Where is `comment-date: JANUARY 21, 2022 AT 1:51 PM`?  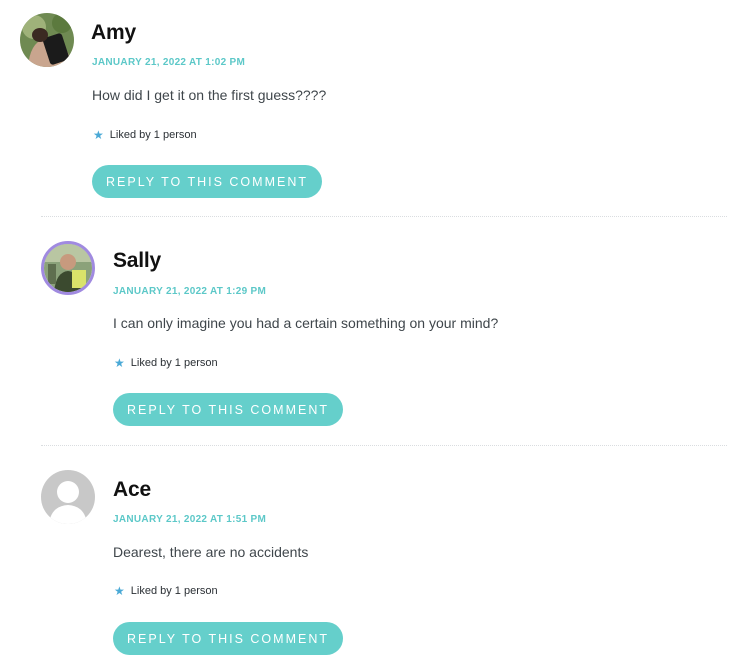 comment-date: JANUARY 21, 2022 AT 1:51 PM is located at coordinates (189, 519).